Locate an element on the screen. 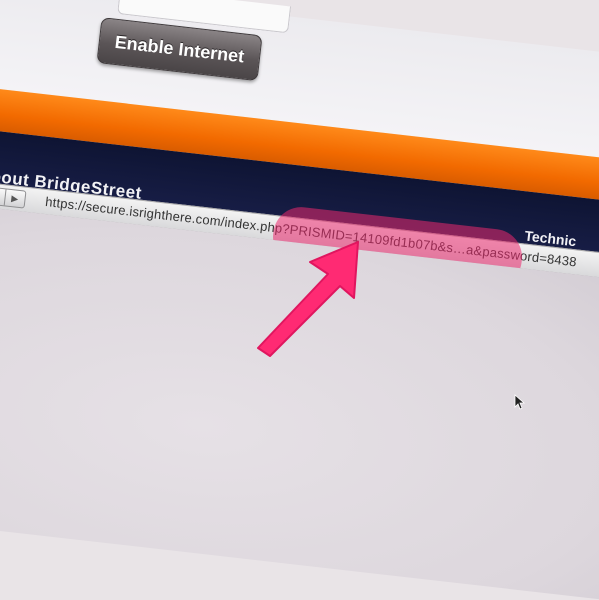 The width and height of the screenshot is (599, 600). annotation-arrow-icon is located at coordinates (308, 299).